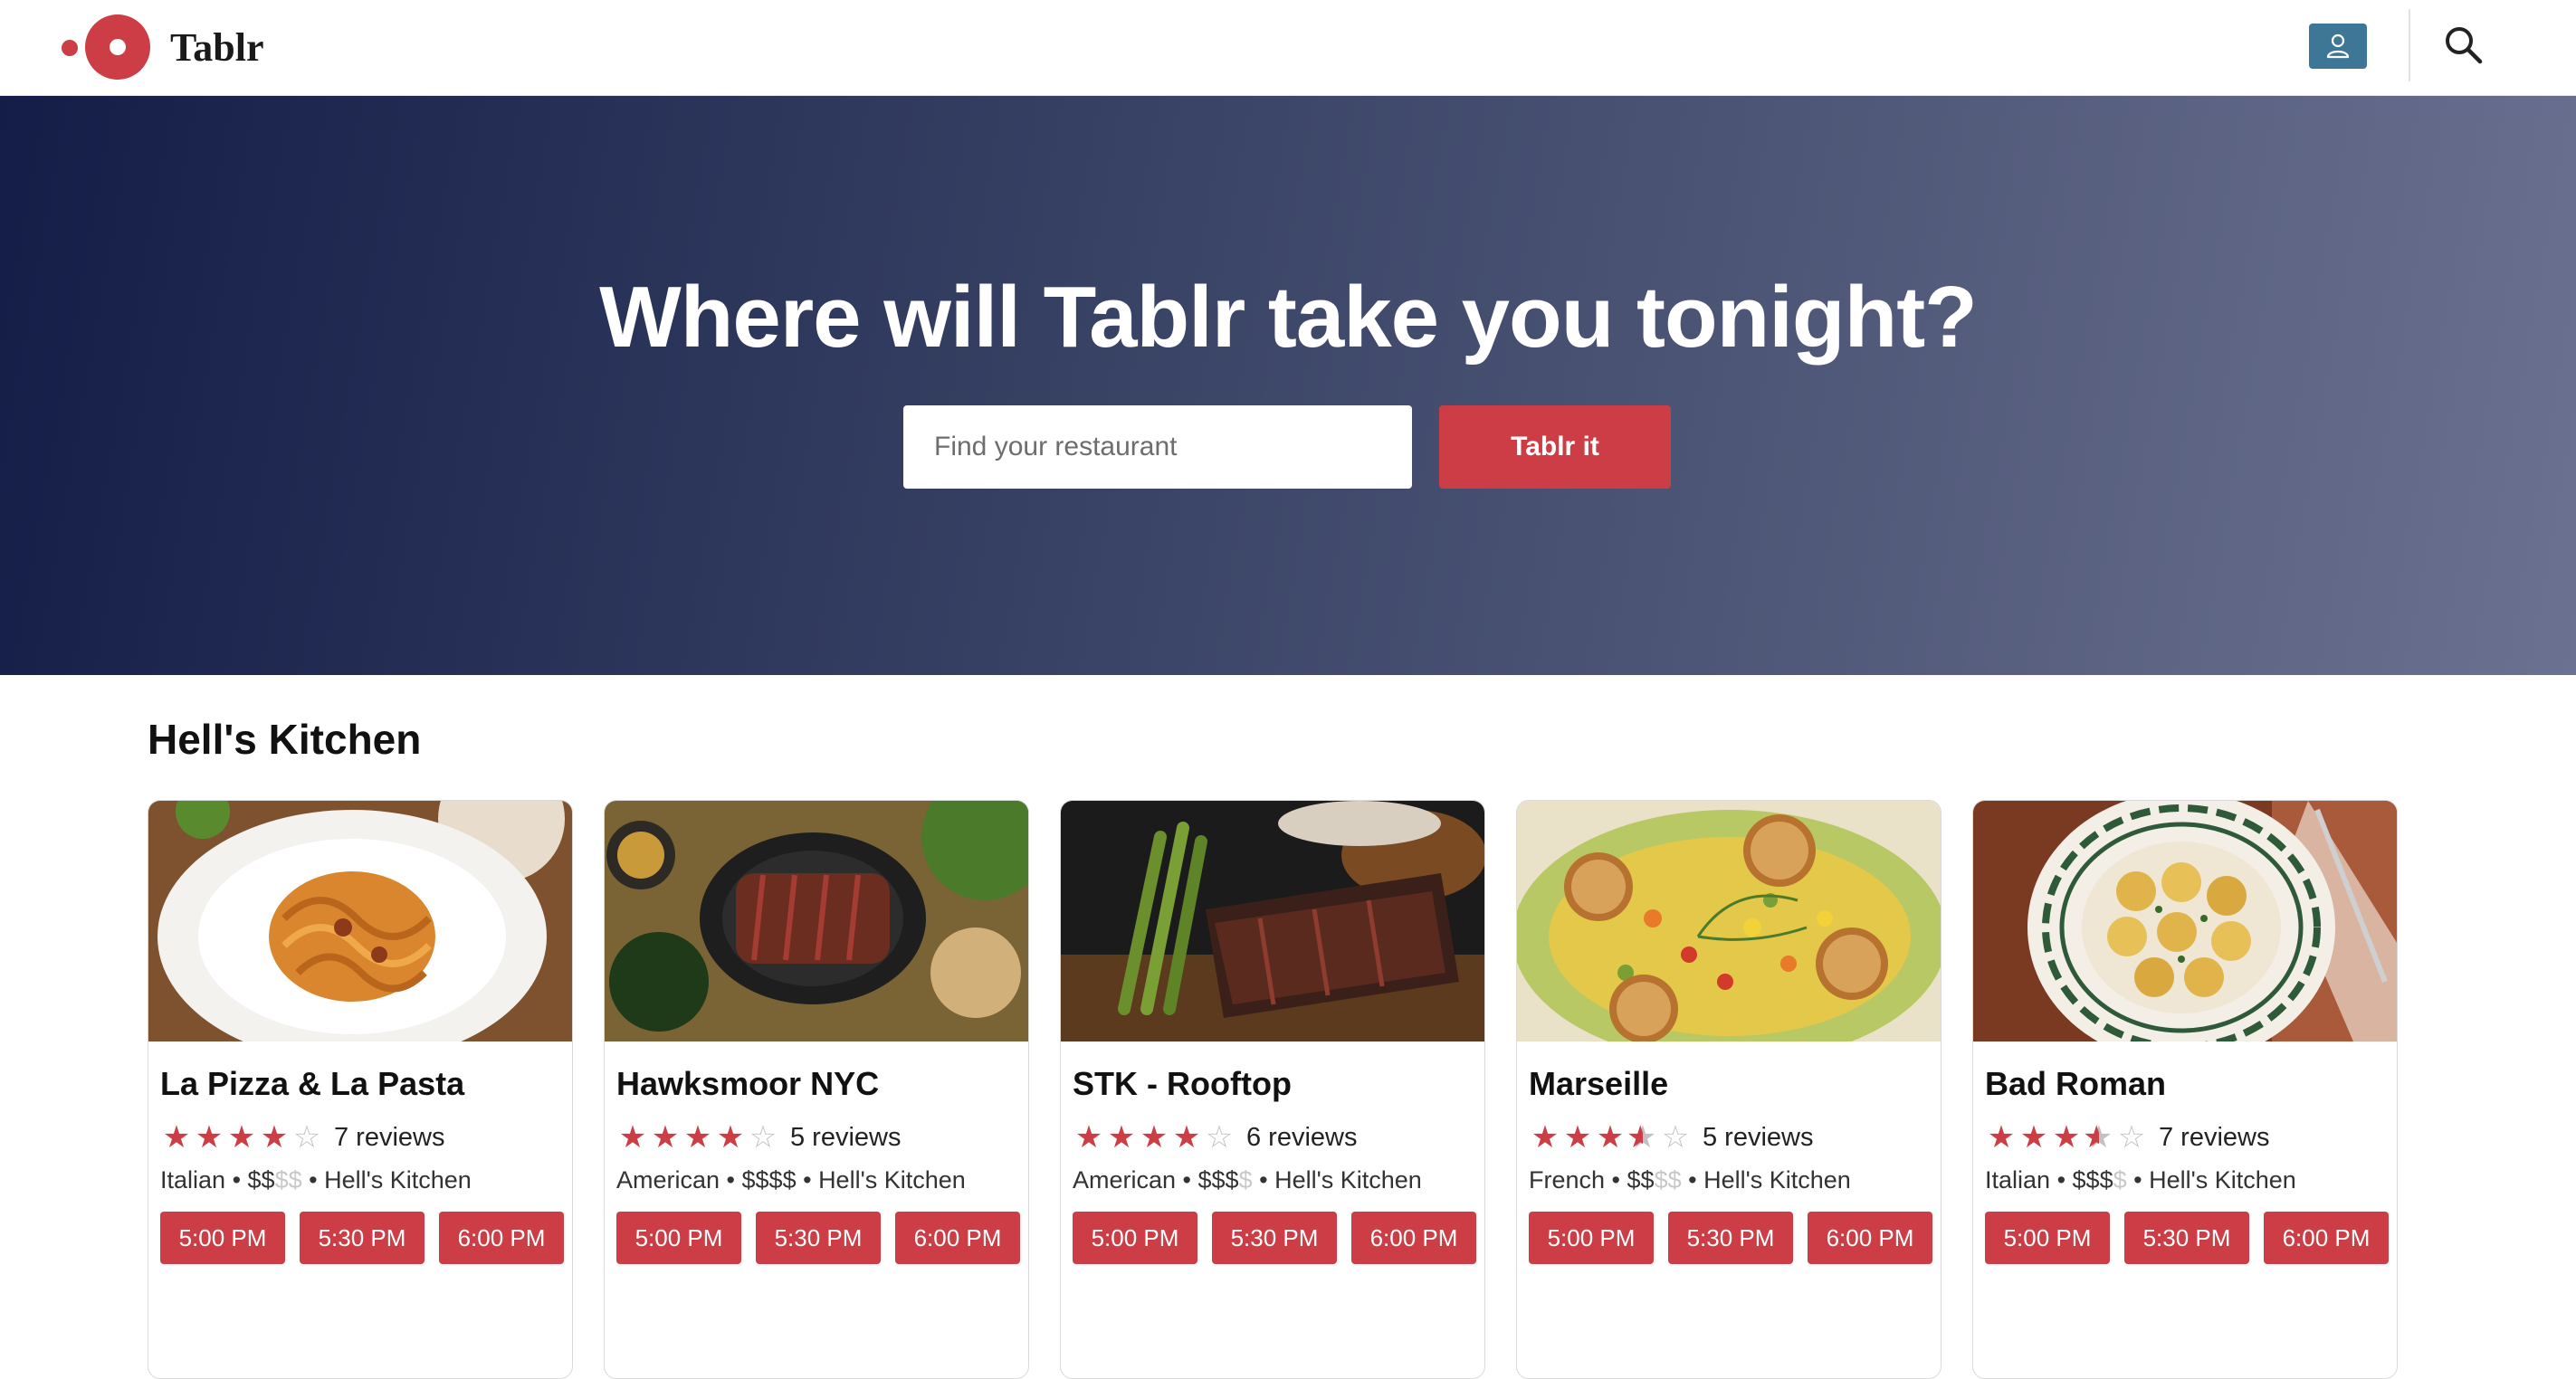  I want to click on restaurant-name: La Pizza & La Pasta, so click(312, 1084).